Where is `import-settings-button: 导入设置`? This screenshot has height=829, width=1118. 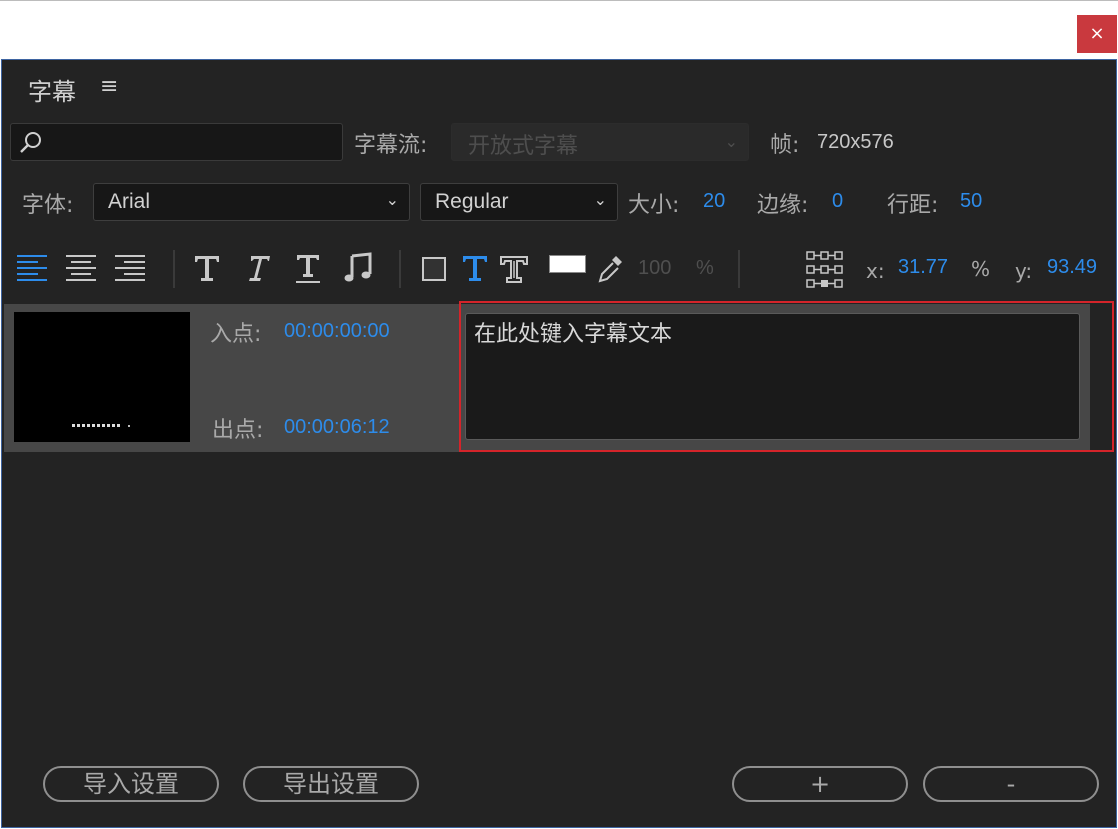
import-settings-button: 导入设置 is located at coordinates (131, 784).